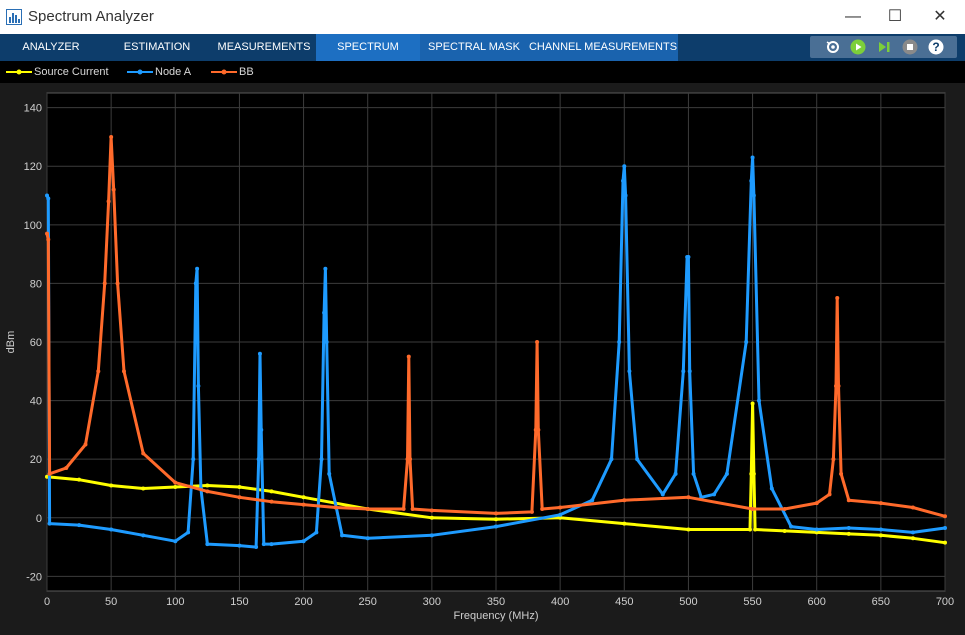  What do you see at coordinates (57, 72) in the screenshot?
I see `legend-item-source-current: Source Current` at bounding box center [57, 72].